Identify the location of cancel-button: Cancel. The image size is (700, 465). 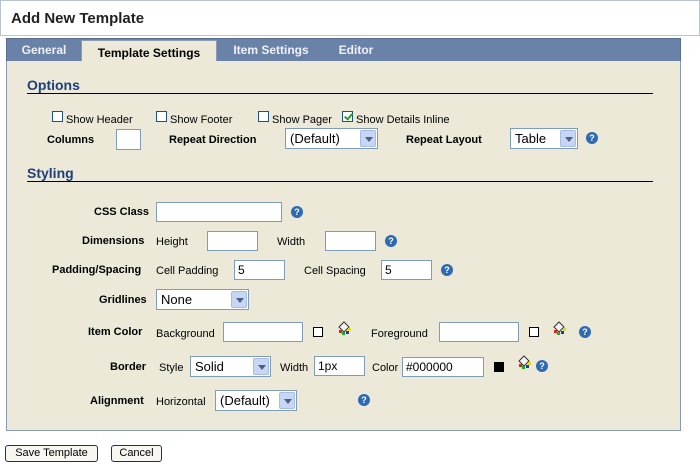
(136, 453).